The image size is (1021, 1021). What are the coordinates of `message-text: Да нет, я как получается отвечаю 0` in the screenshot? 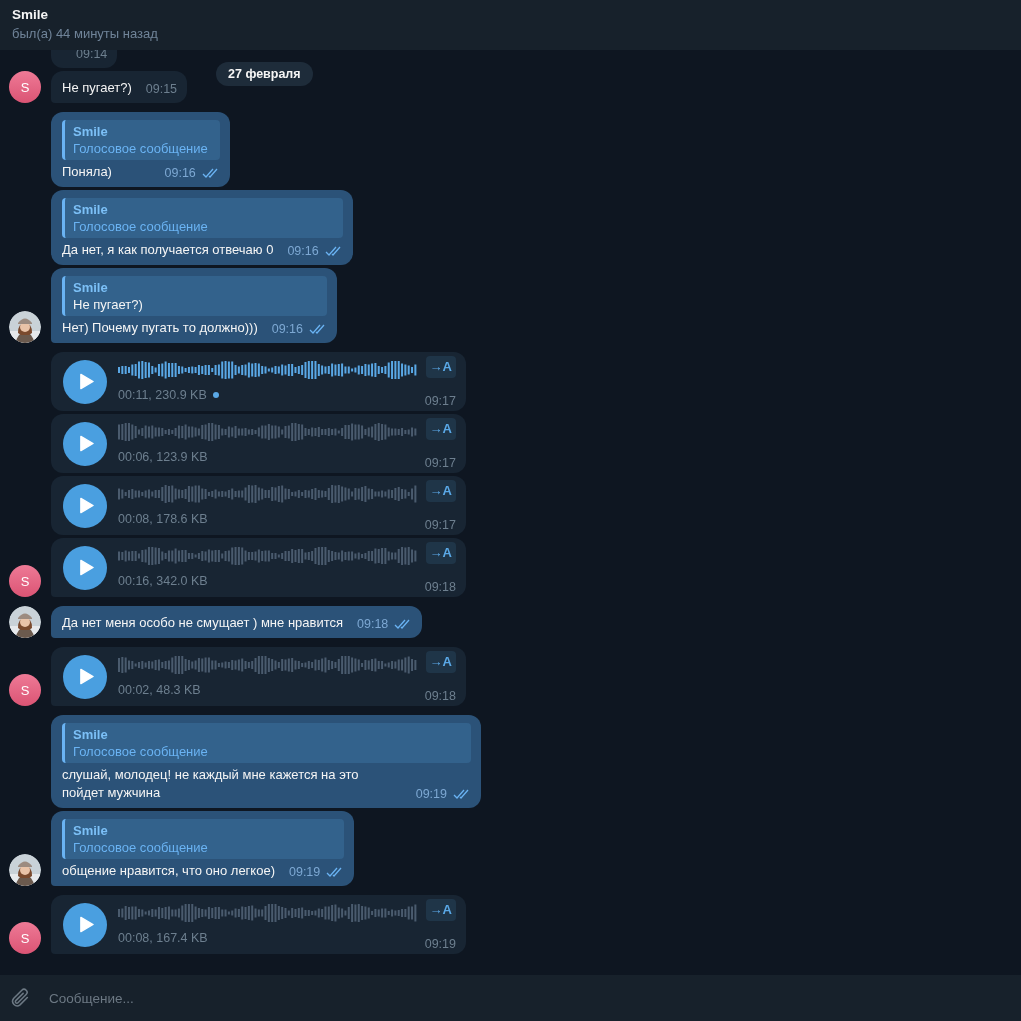 It's located at (168, 250).